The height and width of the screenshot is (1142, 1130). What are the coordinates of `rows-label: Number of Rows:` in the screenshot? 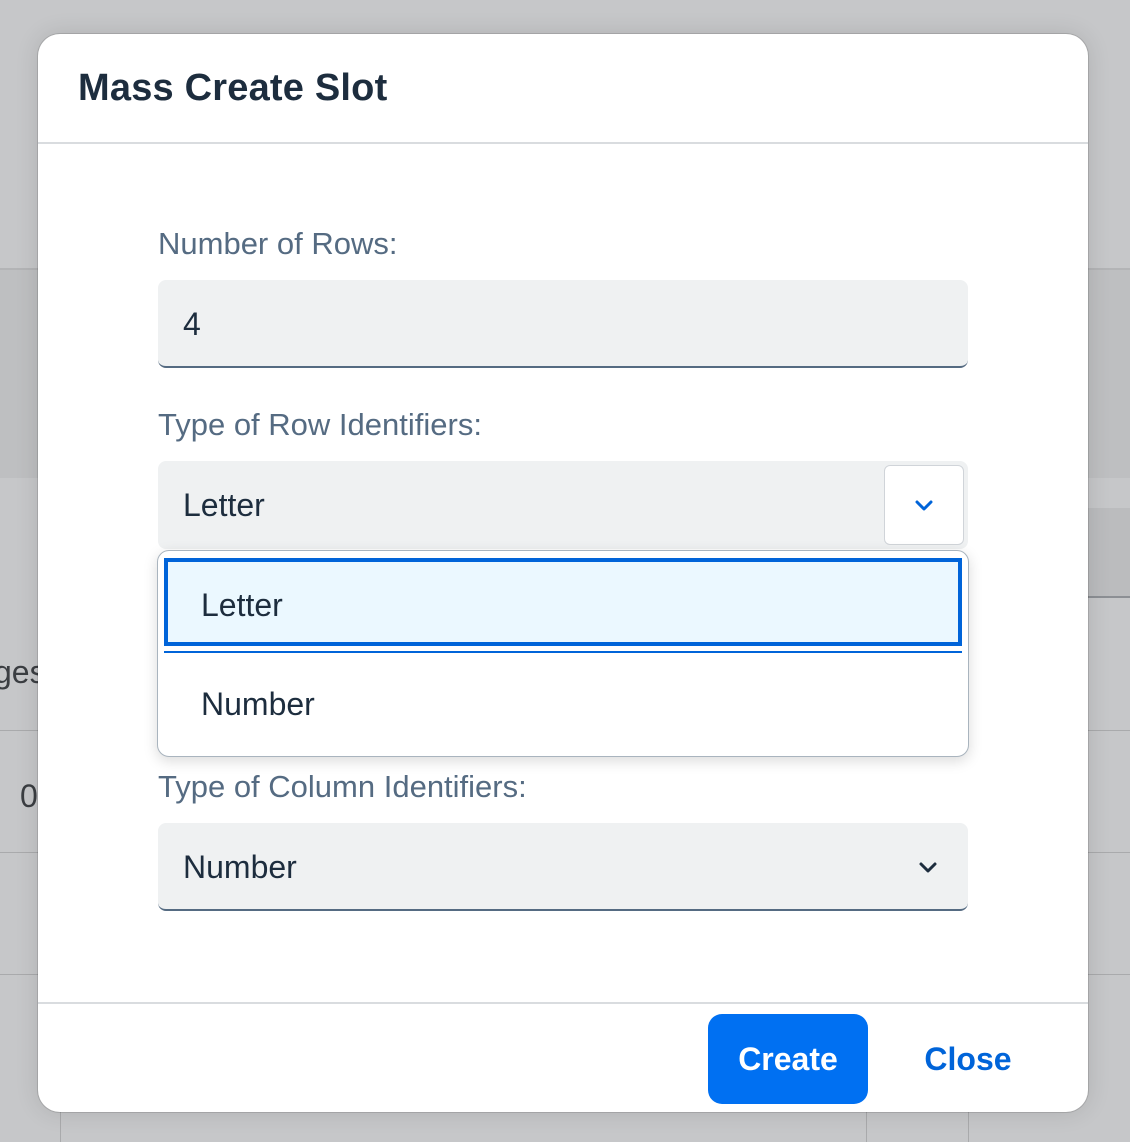 It's located at (278, 243).